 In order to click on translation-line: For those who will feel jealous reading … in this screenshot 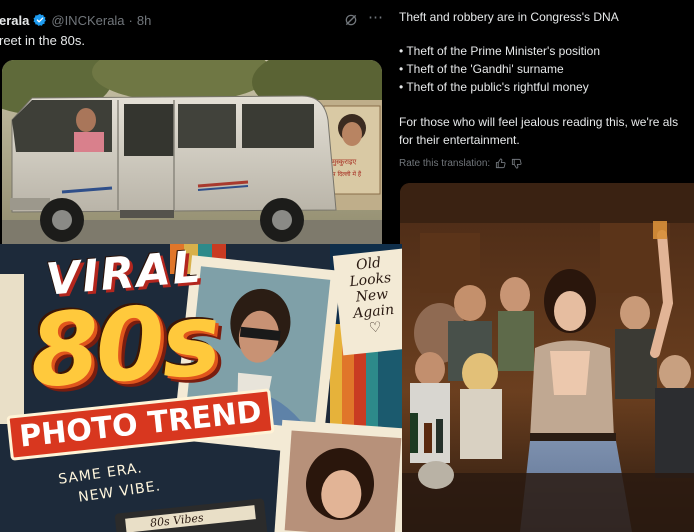, I will do `click(539, 122)`.